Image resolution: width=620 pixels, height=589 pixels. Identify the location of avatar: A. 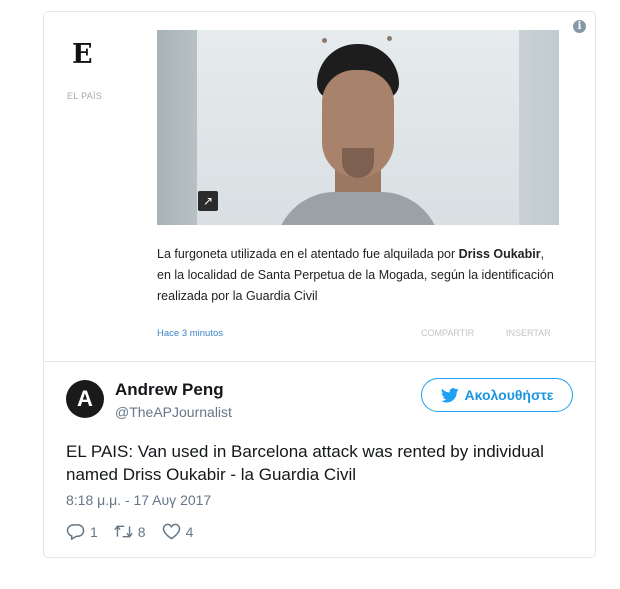
(85, 399).